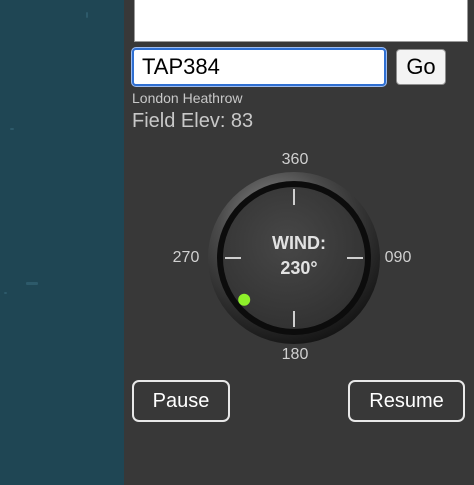 The image size is (474, 485). Describe the element at coordinates (295, 159) in the screenshot. I see `mark-north: 360` at that location.